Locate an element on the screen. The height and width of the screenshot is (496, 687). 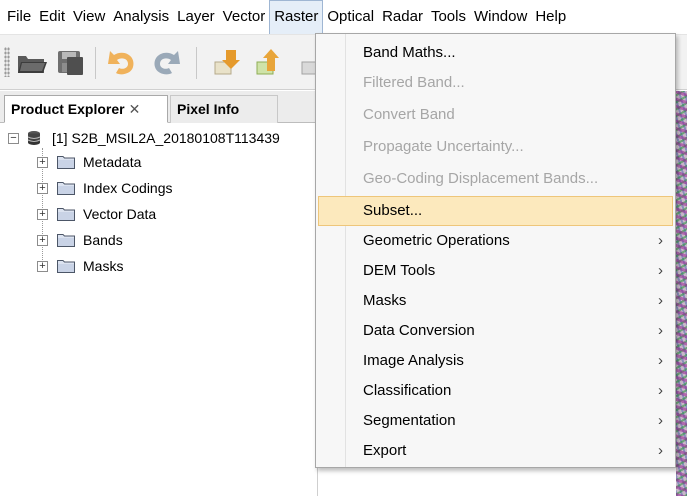
menu-tools: Tools is located at coordinates (448, 17).